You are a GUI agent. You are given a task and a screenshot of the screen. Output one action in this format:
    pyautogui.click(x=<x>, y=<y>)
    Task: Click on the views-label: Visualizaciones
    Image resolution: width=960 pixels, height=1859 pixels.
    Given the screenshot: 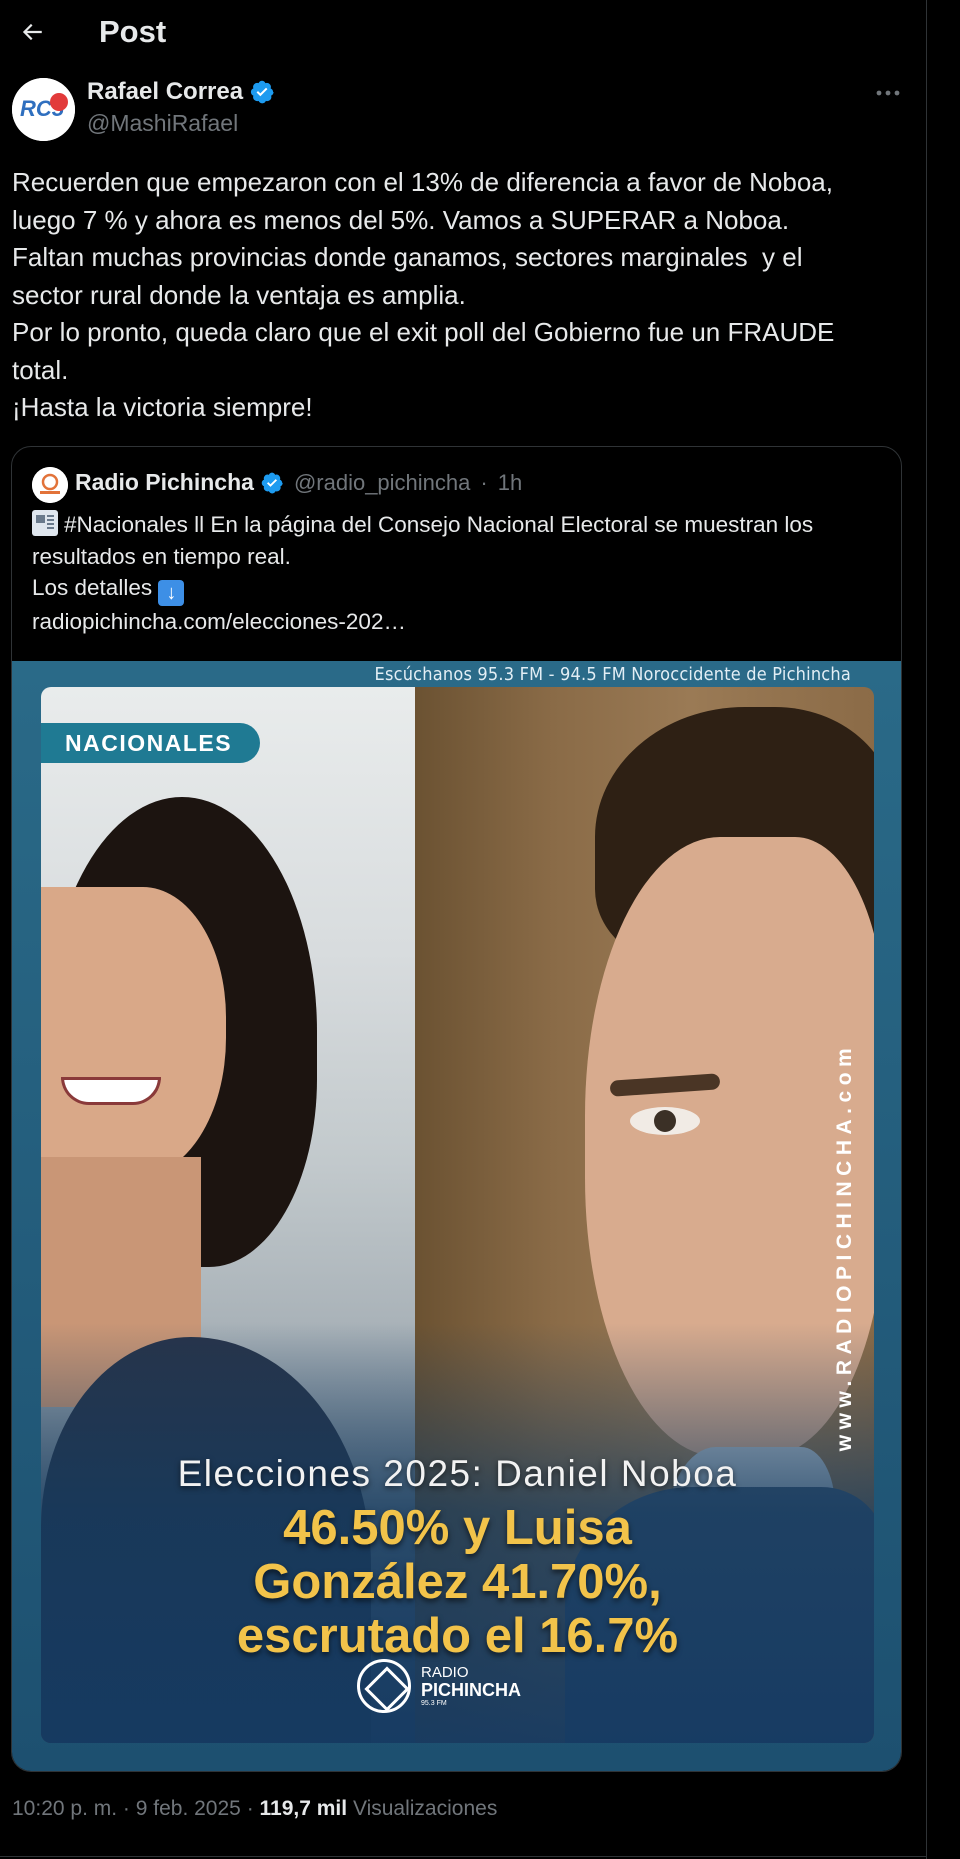 What is the action you would take?
    pyautogui.click(x=425, y=1808)
    